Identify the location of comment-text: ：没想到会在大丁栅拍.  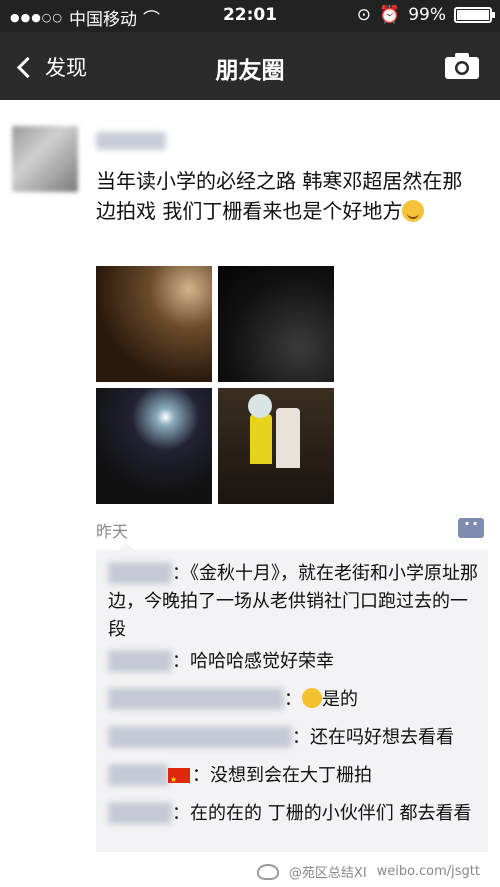
(282, 775).